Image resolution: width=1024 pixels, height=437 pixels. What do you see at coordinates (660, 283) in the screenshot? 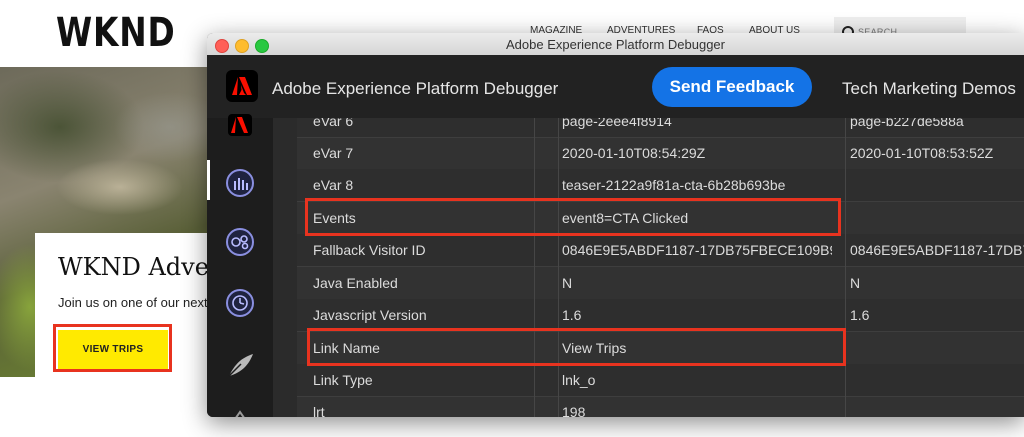
I see `table-row: Java Enabled N N` at bounding box center [660, 283].